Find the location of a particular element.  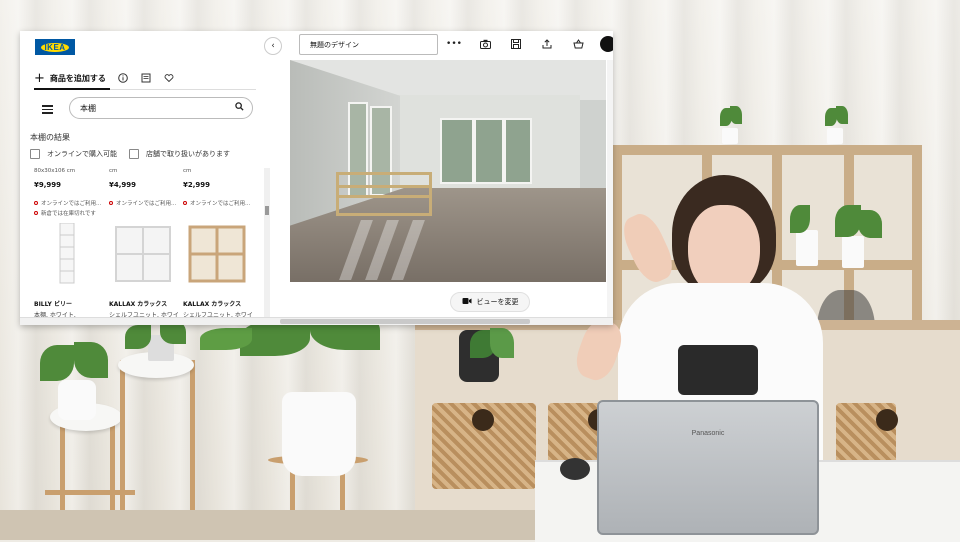

product-list-scrollbar is located at coordinates (267, 245).